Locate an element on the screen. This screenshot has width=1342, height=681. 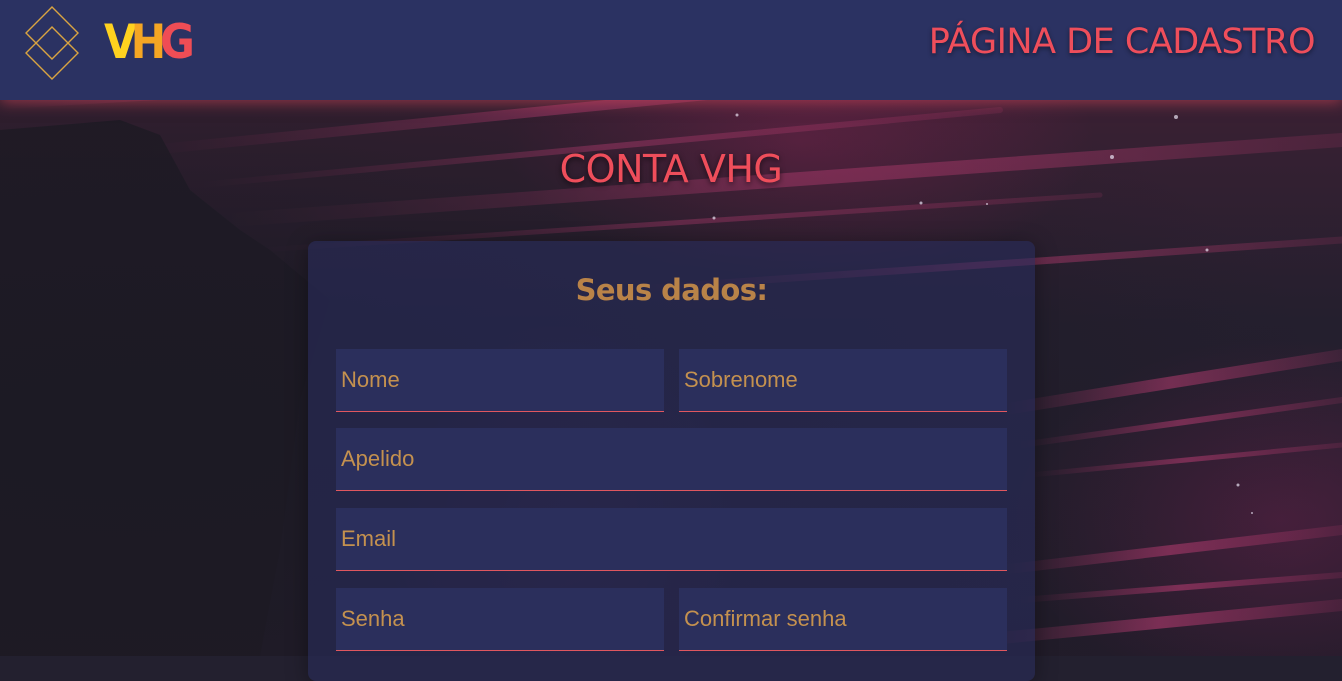
form-heading: Seus dados: is located at coordinates (671, 290).